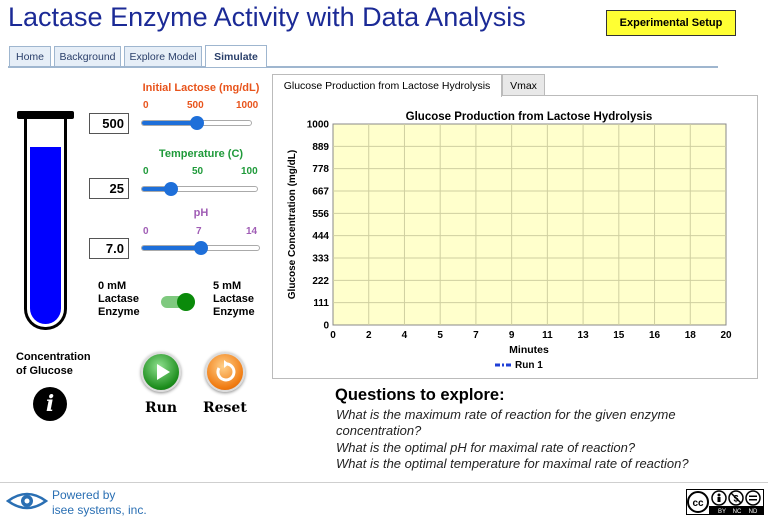 The image size is (768, 517). What do you see at coordinates (320, 259) in the screenshot?
I see `y-tick-label: 333` at bounding box center [320, 259].